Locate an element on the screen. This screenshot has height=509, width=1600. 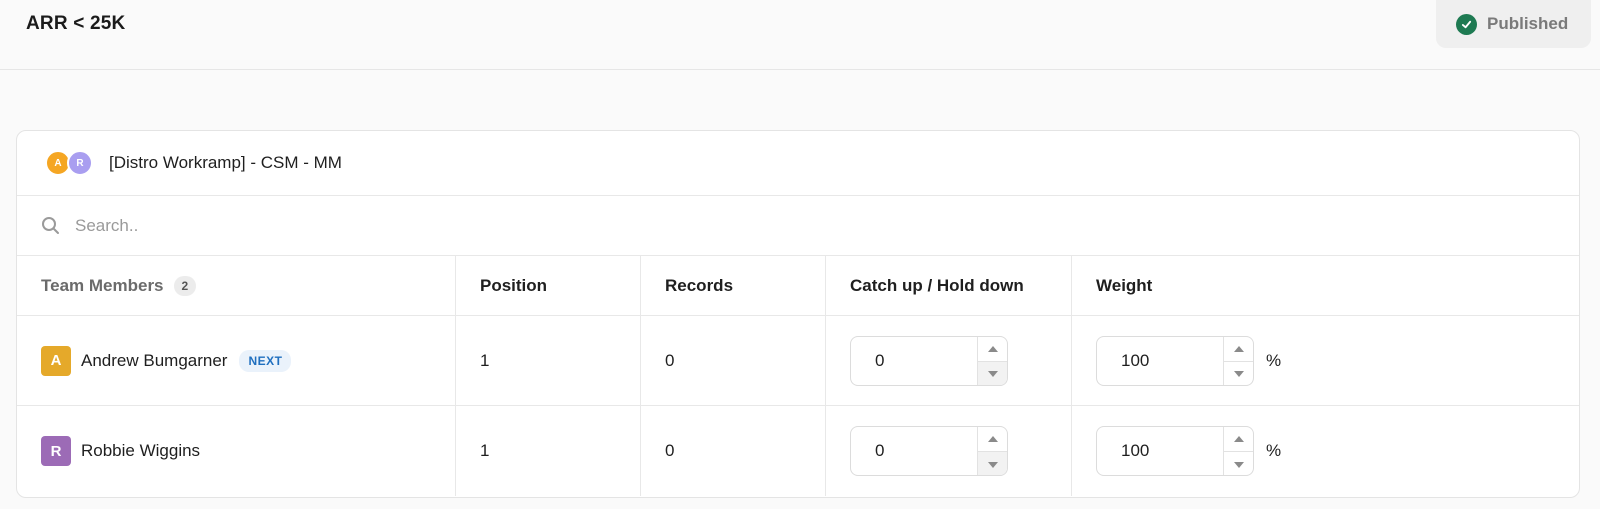
column-header-records: Records is located at coordinates (733, 285).